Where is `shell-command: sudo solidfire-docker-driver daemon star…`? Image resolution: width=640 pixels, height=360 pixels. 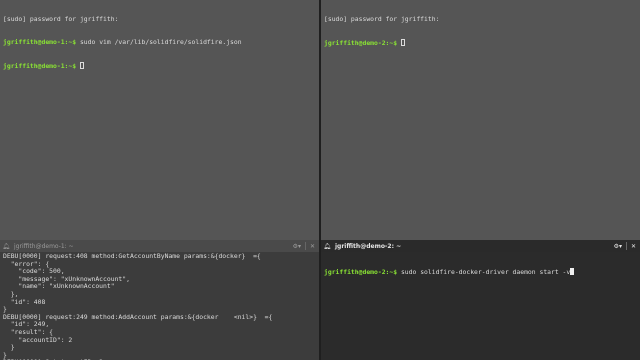
shell-command: sudo solidfire-docker-driver daemon star… is located at coordinates (484, 272).